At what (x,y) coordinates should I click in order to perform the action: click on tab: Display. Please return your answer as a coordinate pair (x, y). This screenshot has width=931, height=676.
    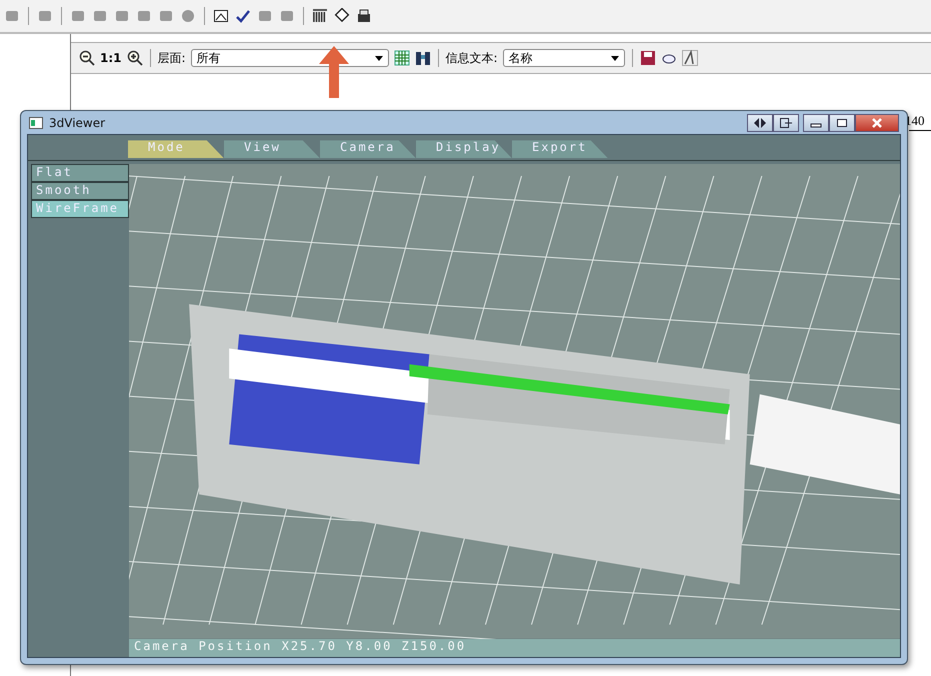
    Looking at the image, I should click on (464, 149).